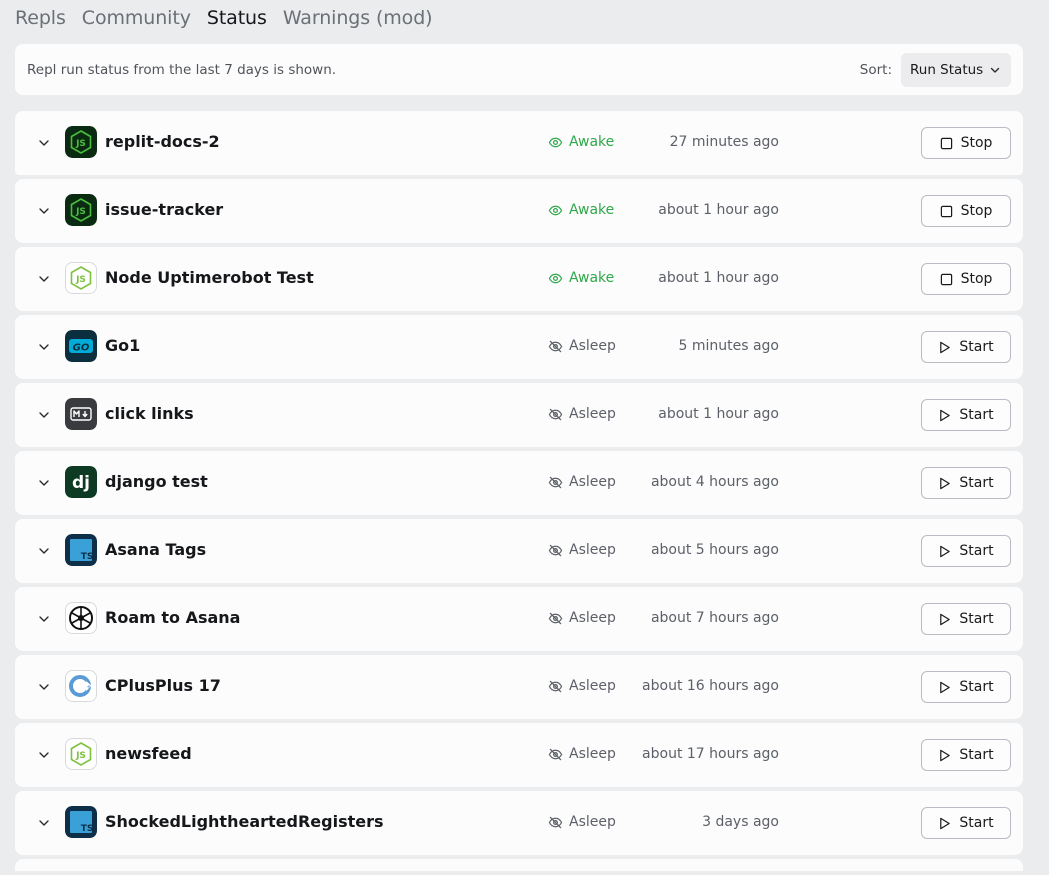  Describe the element at coordinates (875, 69) in the screenshot. I see `sort-label: Sort:` at that location.